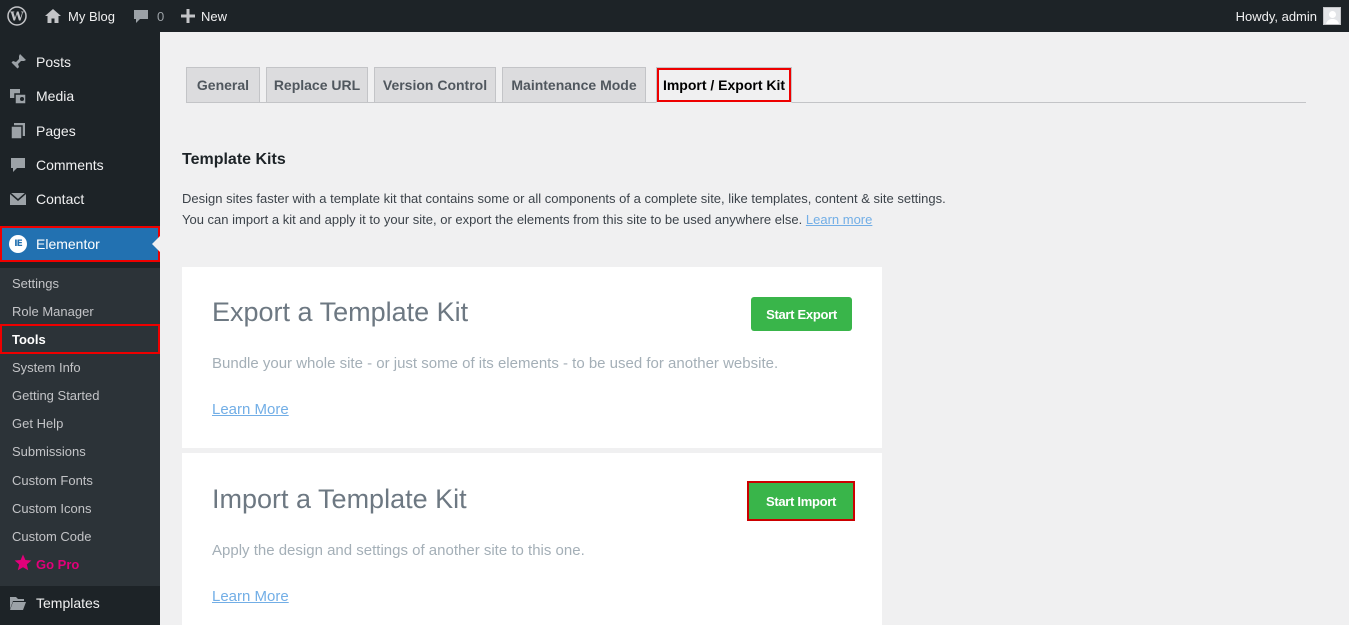 Image resolution: width=1349 pixels, height=625 pixels. Describe the element at coordinates (801, 501) in the screenshot. I see `start-import-button: Start Import` at that location.